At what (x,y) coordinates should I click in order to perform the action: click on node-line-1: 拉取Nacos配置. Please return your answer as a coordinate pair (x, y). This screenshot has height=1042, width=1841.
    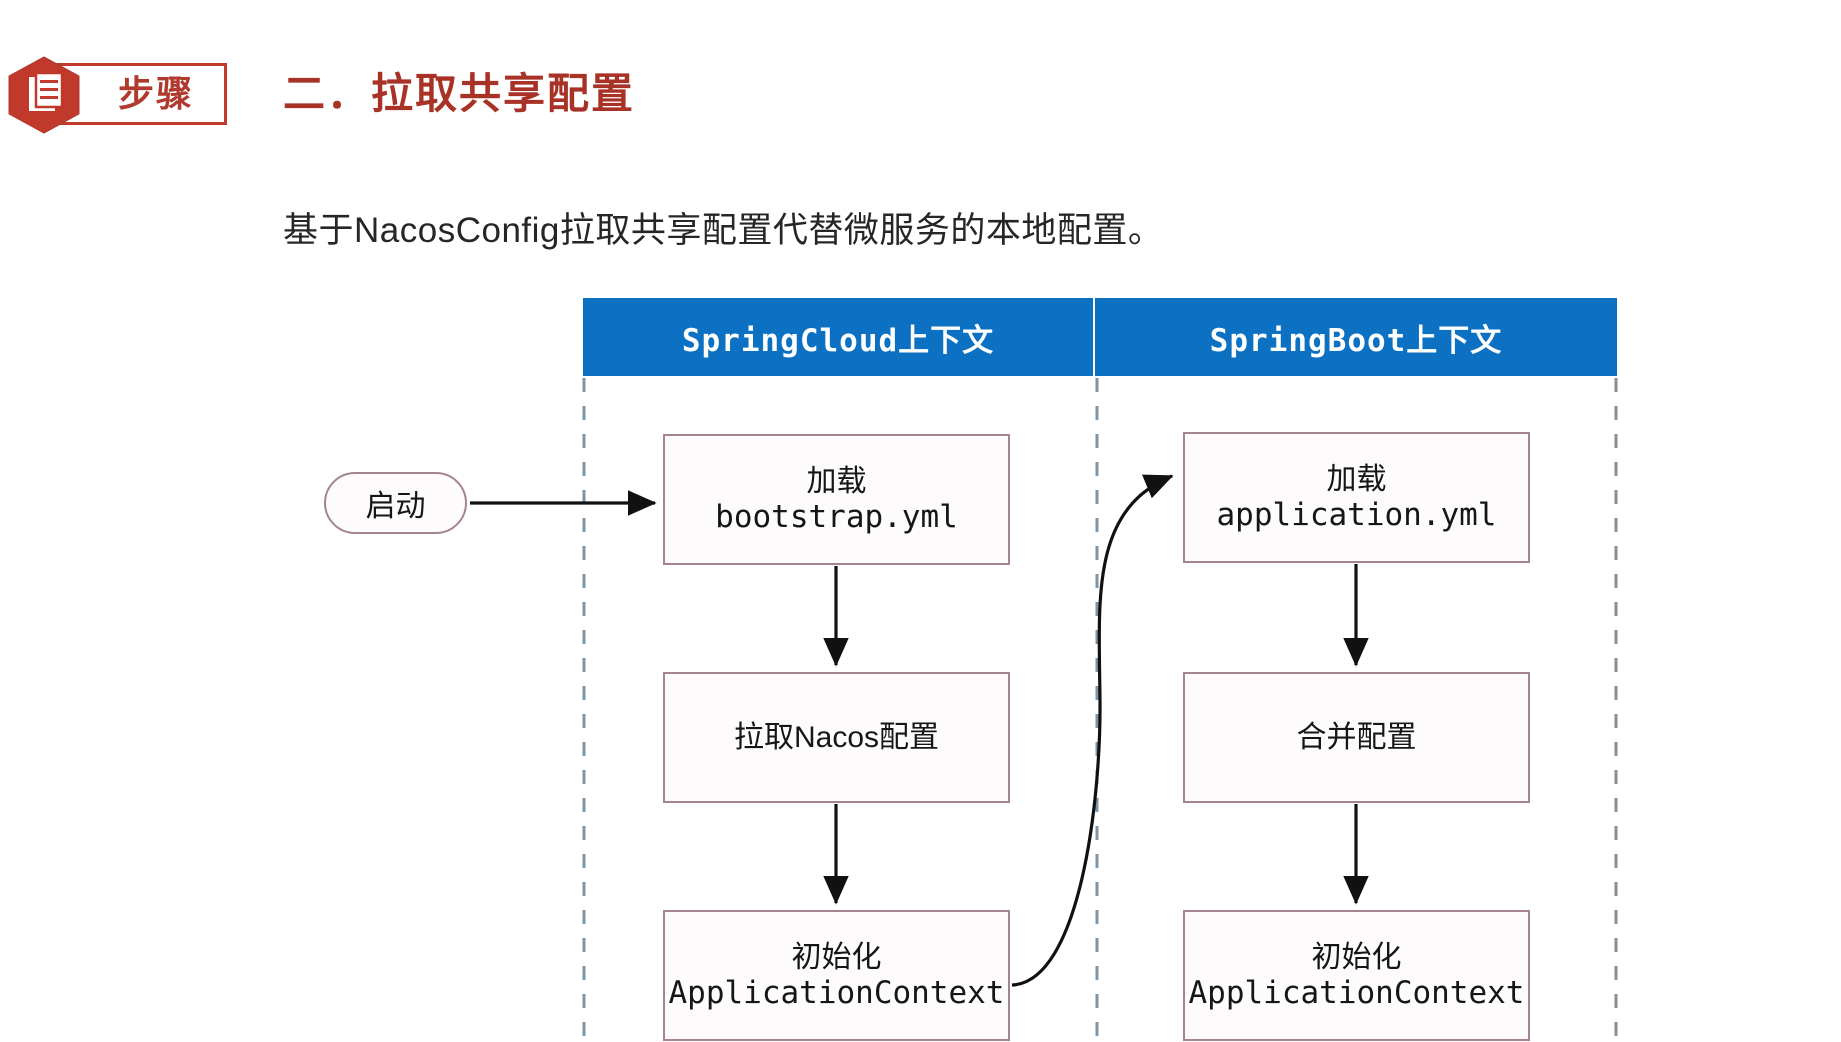
    Looking at the image, I should click on (836, 737).